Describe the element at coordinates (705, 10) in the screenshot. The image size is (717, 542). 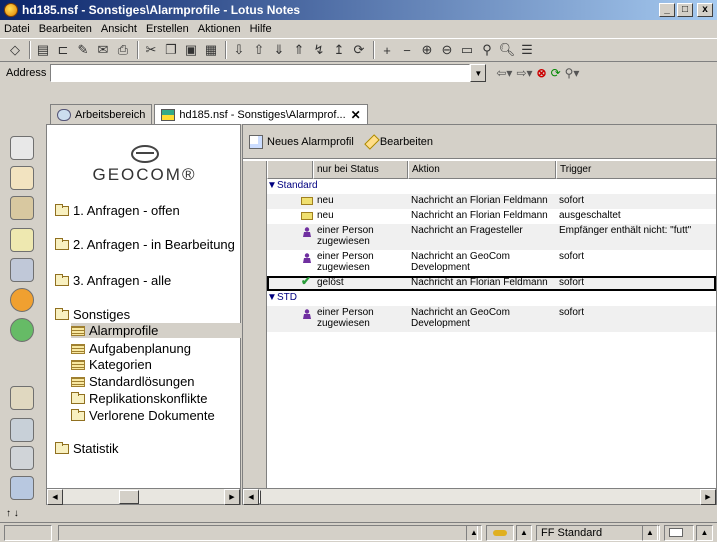
I see `close-button: x` at that location.